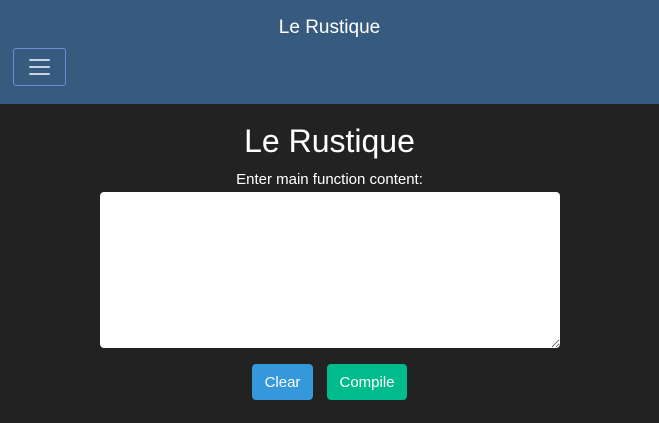  What do you see at coordinates (329, 179) in the screenshot?
I see `editor-label: Enter main function content:` at bounding box center [329, 179].